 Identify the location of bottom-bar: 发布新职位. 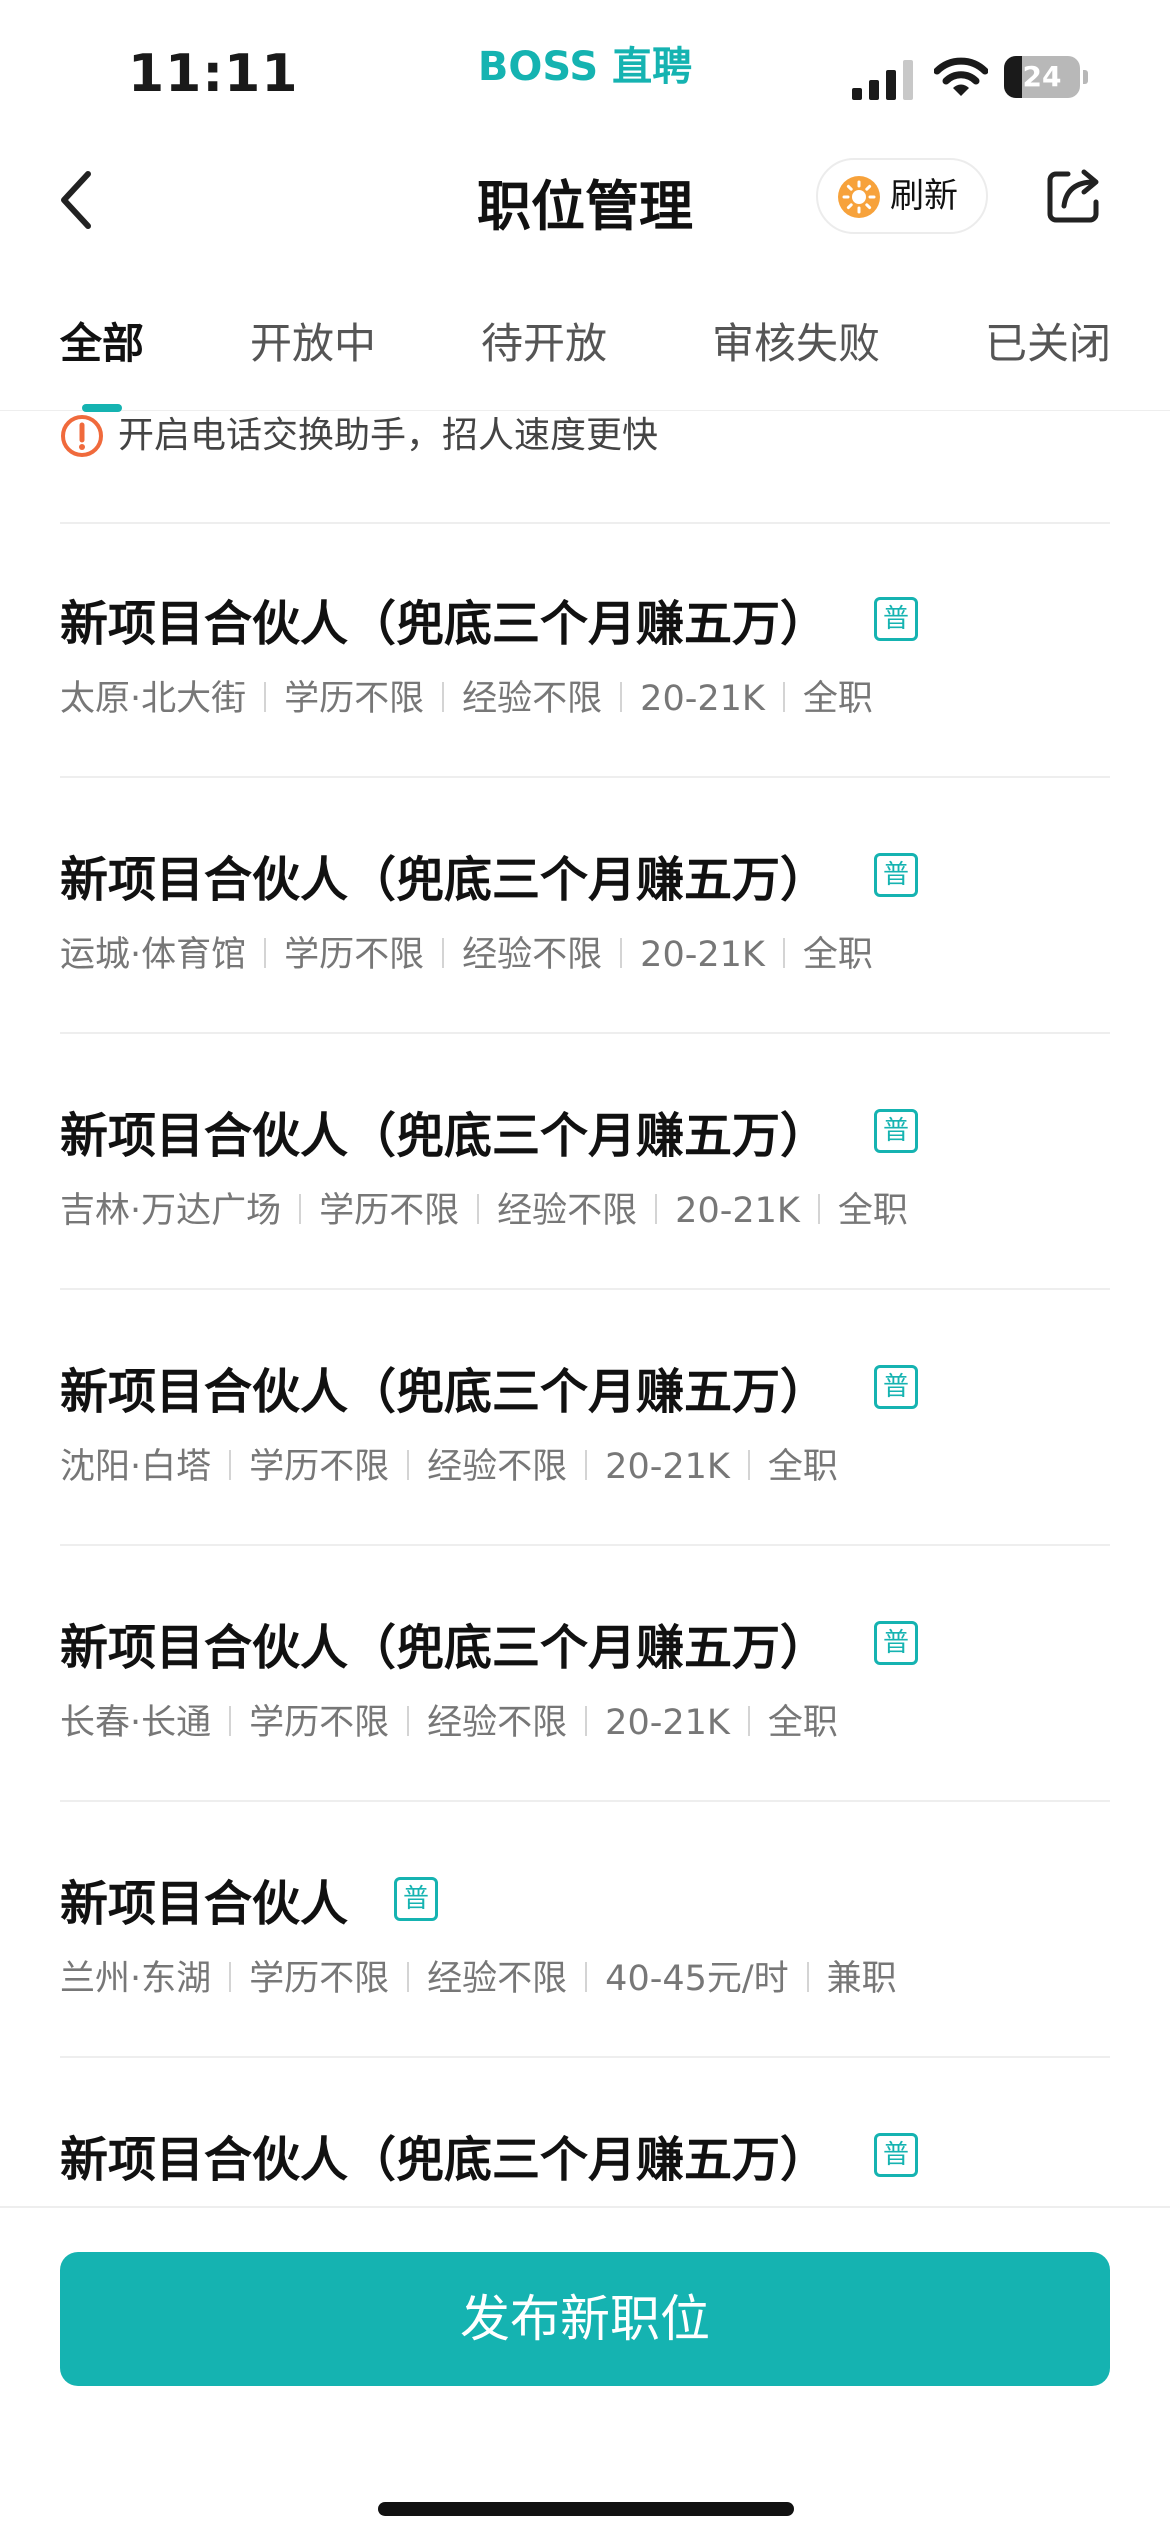
(585, 2370).